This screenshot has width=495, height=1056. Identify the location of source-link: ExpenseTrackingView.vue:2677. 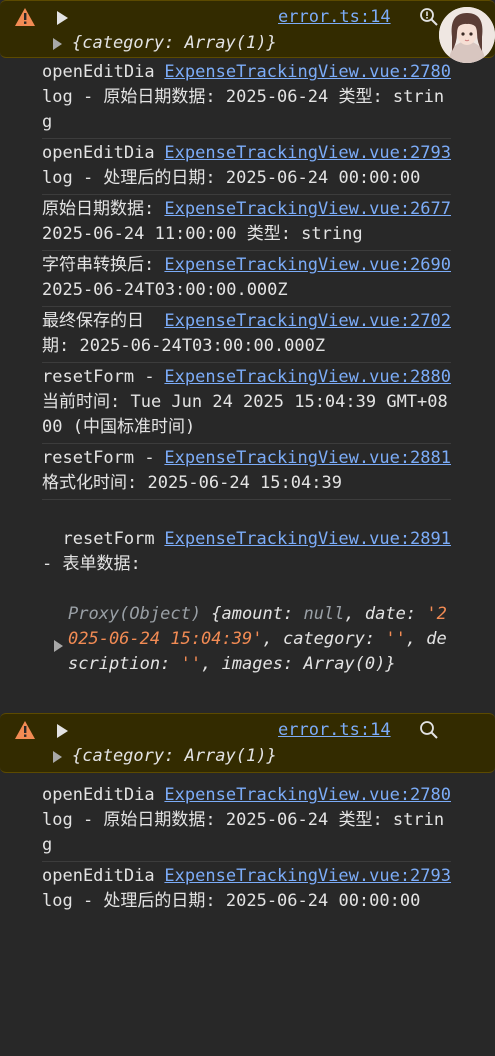
(307, 209).